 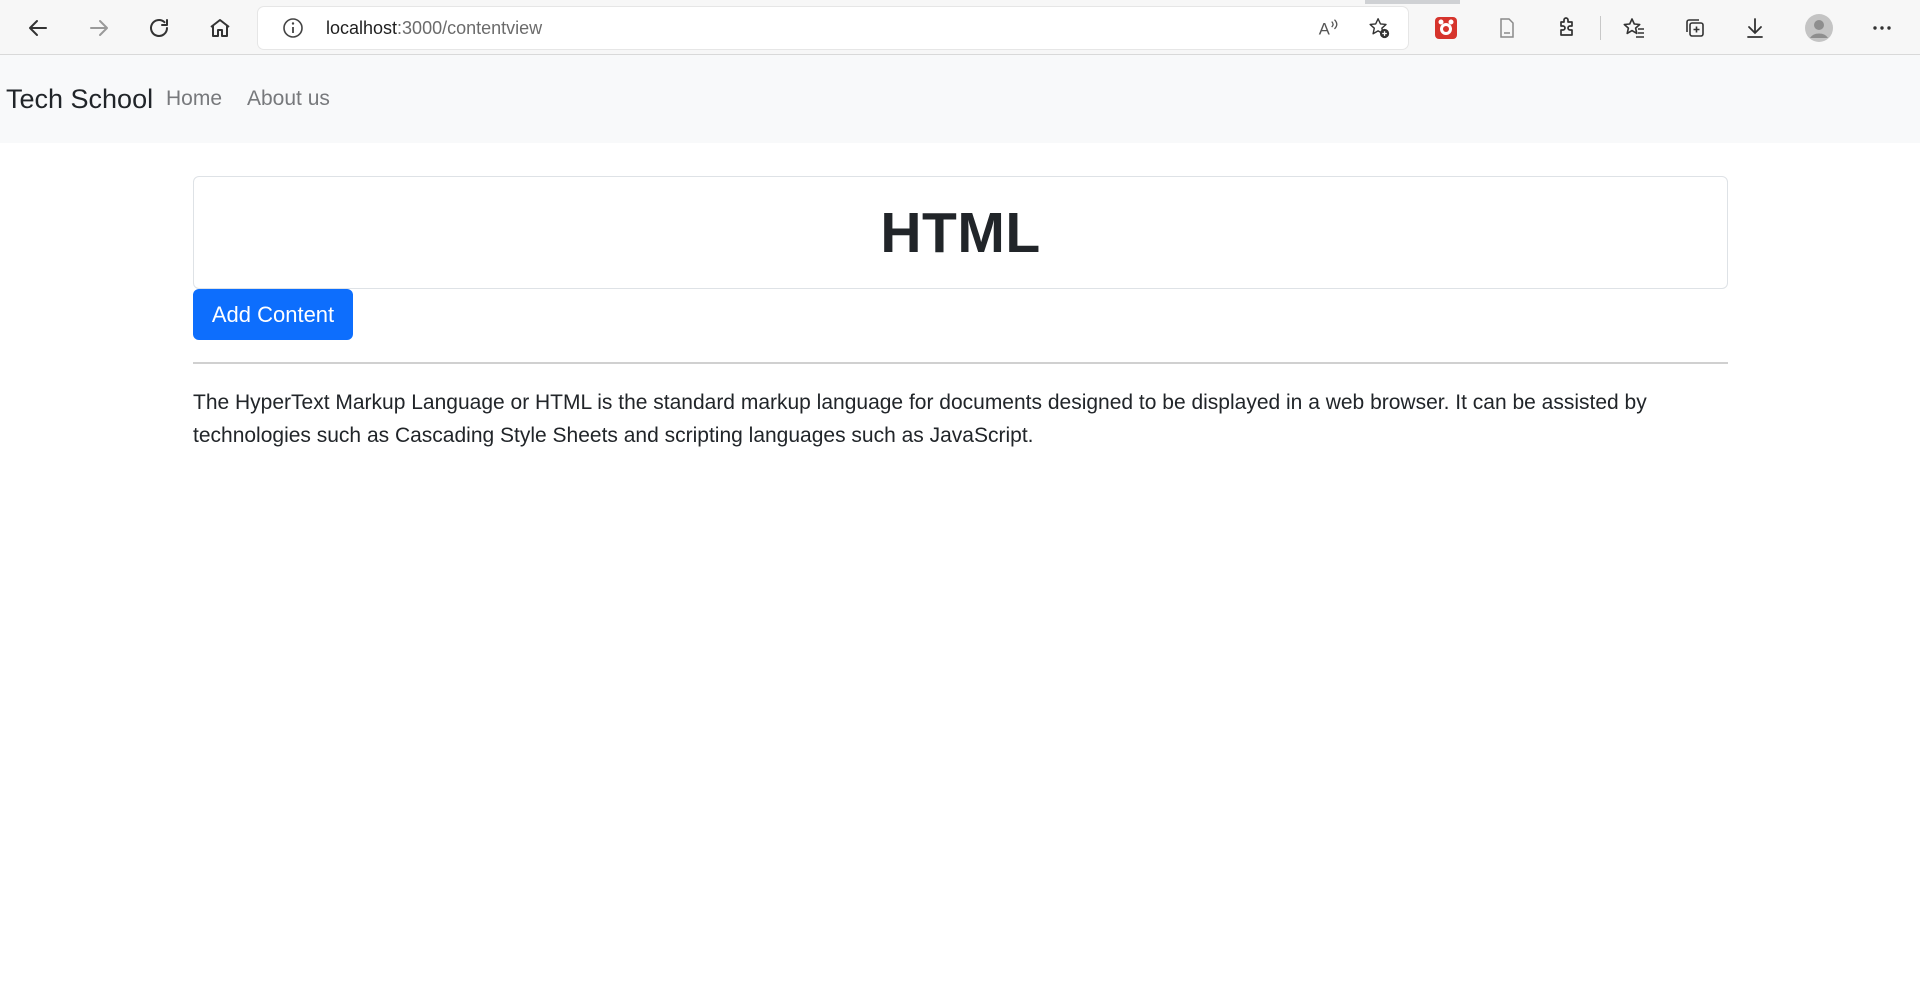 I want to click on brand-link: Tech School, so click(x=79, y=99).